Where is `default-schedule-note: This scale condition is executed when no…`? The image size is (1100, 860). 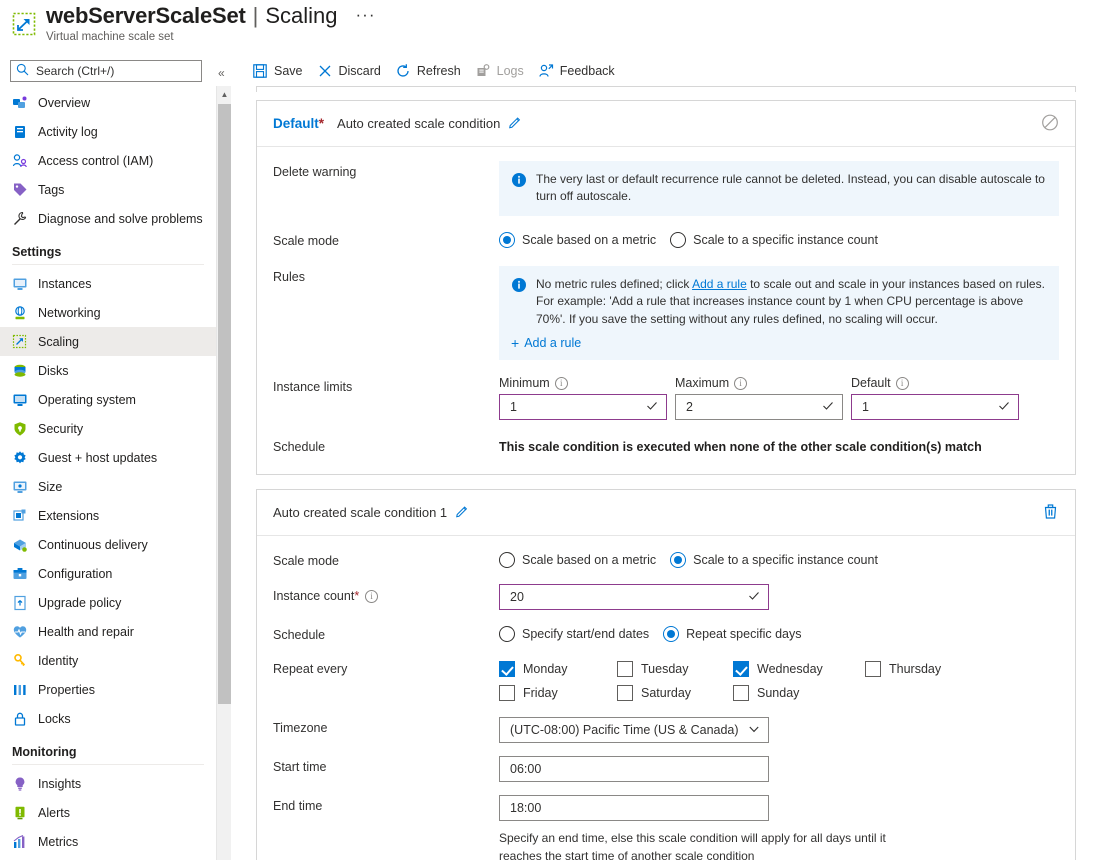 default-schedule-note: This scale condition is executed when no… is located at coordinates (740, 447).